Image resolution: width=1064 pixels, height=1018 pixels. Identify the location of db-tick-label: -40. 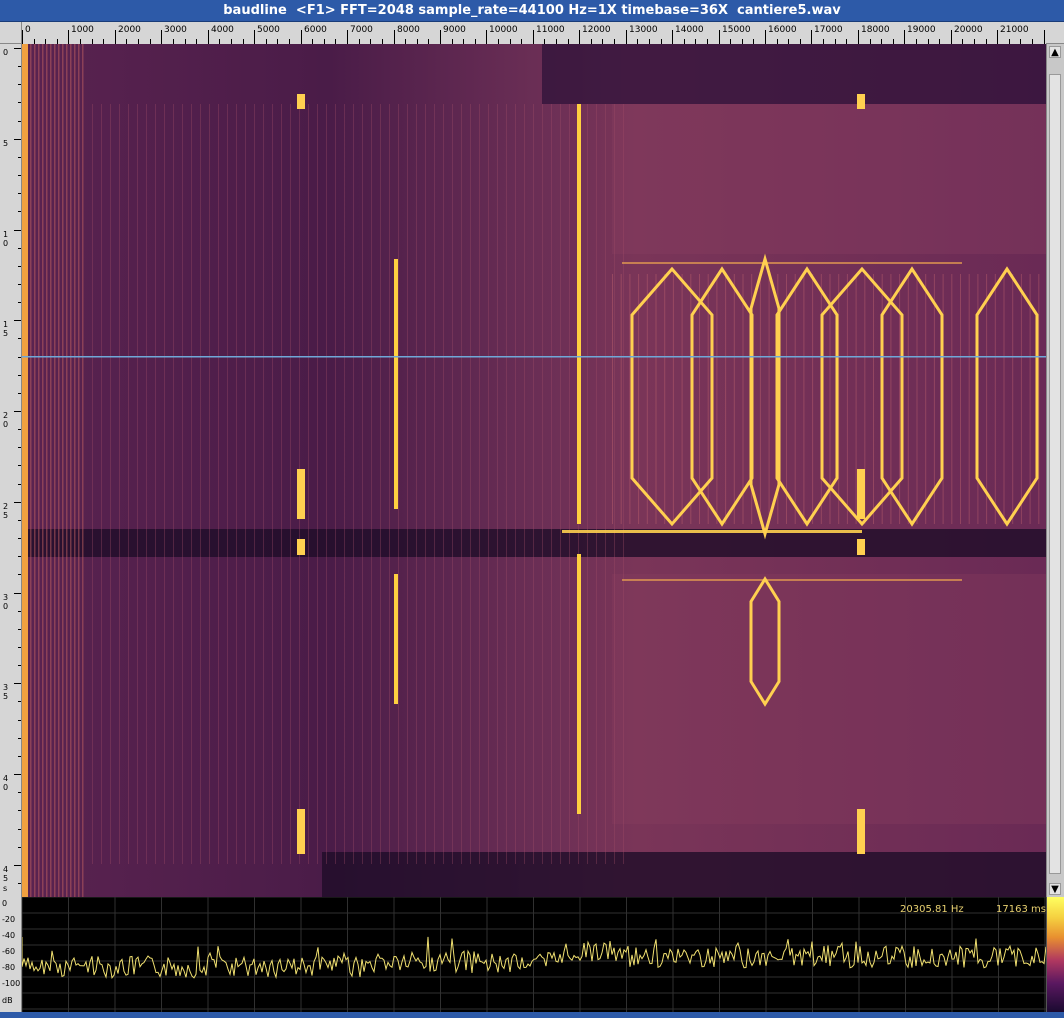
(9, 935).